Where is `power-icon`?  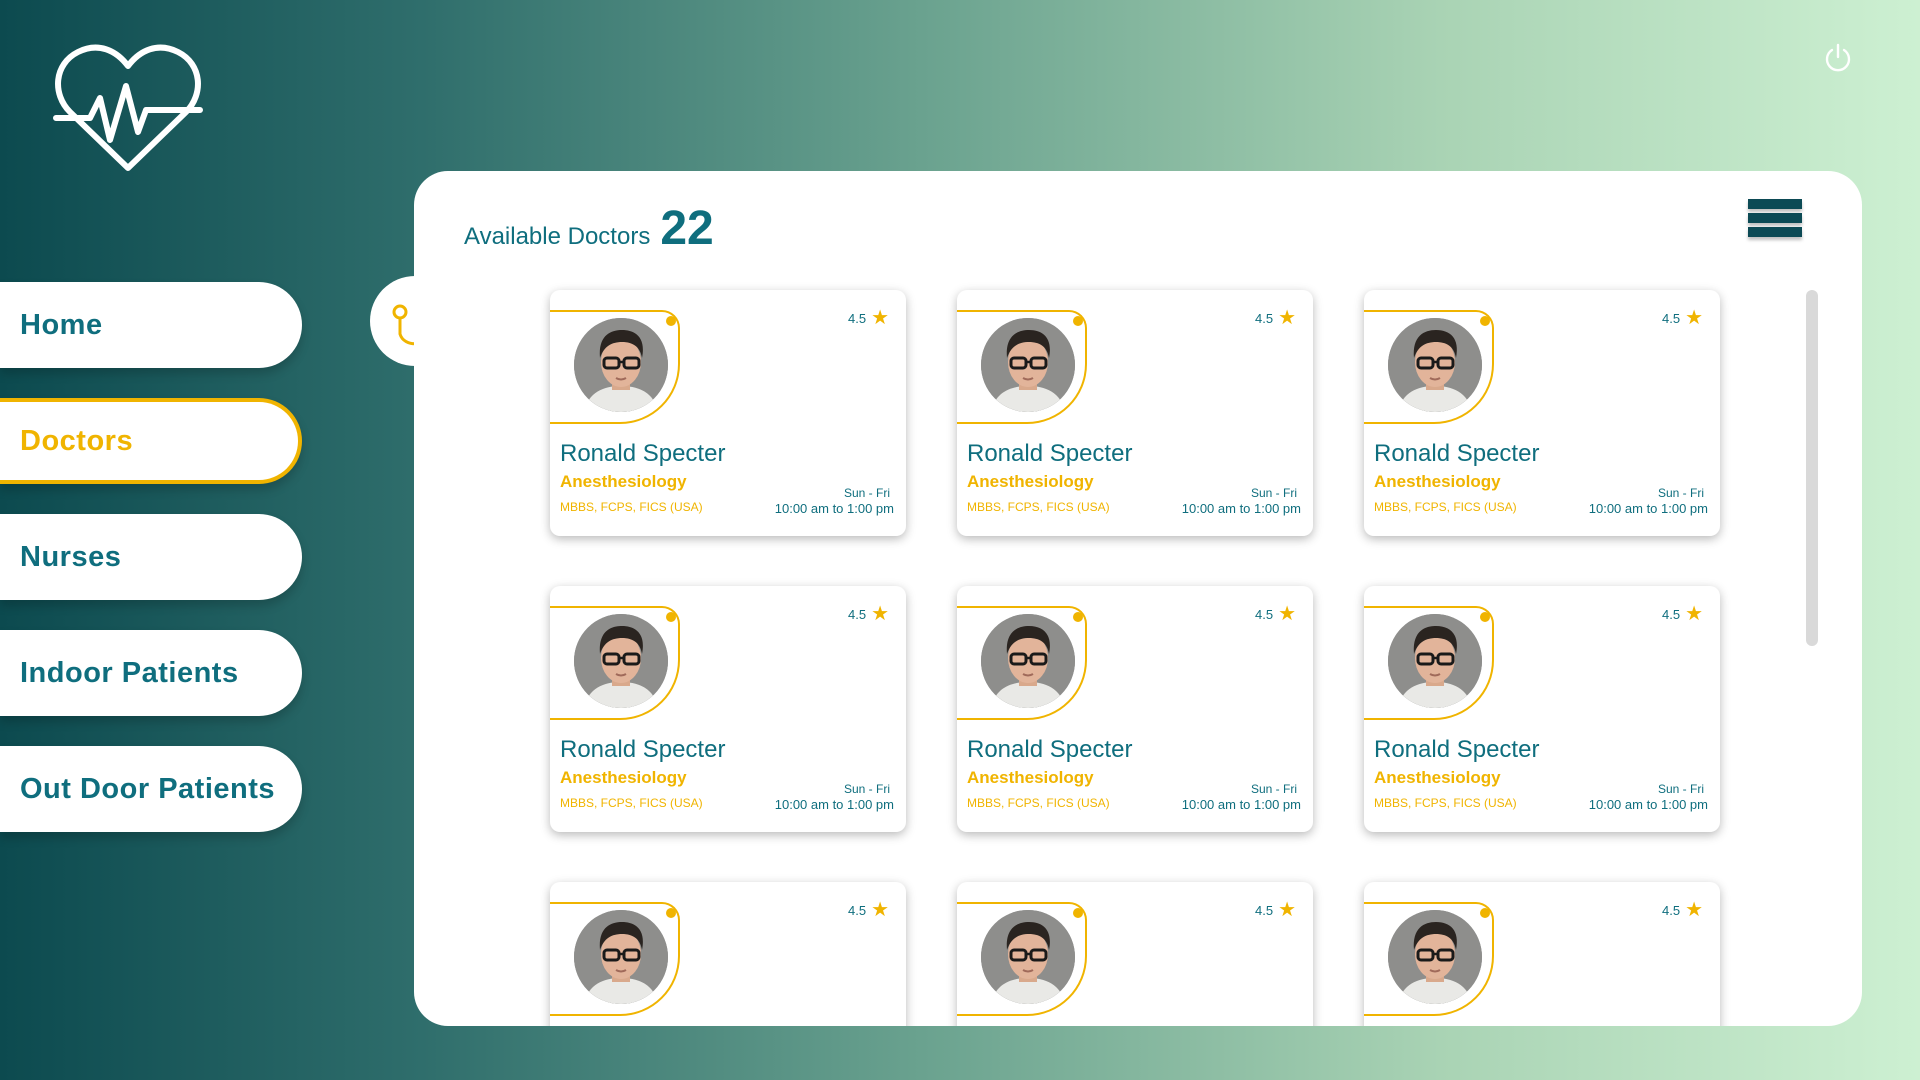
power-icon is located at coordinates (1838, 58).